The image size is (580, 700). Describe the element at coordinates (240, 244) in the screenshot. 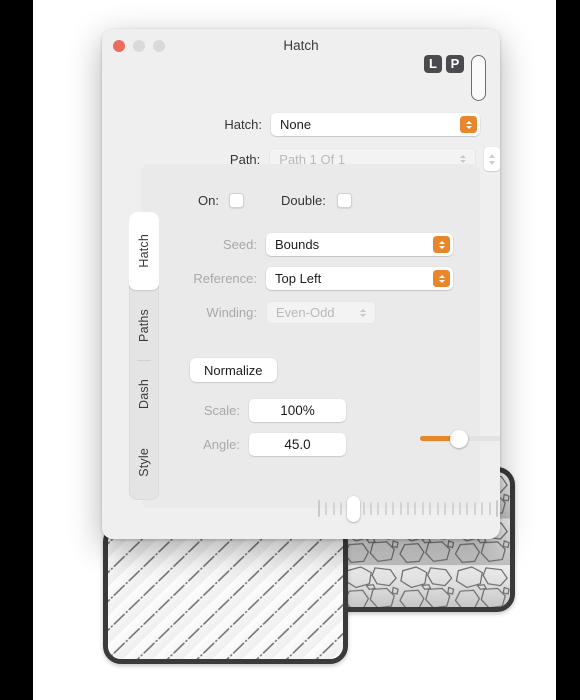

I see `seed-label: Seed:` at that location.